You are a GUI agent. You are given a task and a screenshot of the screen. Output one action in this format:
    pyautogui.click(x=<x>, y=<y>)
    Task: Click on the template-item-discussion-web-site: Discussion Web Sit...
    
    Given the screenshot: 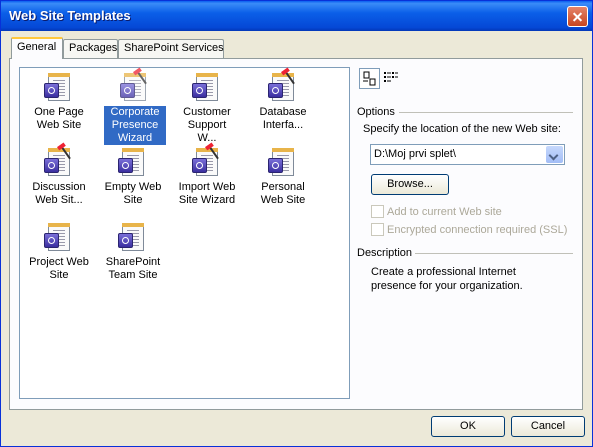 What is the action you would take?
    pyautogui.click(x=59, y=176)
    